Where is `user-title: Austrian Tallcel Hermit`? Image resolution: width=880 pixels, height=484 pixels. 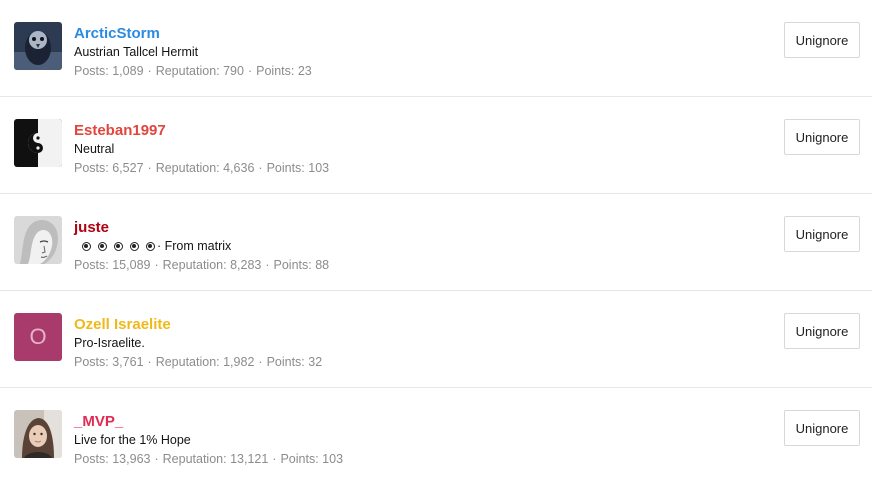
user-title: Austrian Tallcel Hermit is located at coordinates (413, 52).